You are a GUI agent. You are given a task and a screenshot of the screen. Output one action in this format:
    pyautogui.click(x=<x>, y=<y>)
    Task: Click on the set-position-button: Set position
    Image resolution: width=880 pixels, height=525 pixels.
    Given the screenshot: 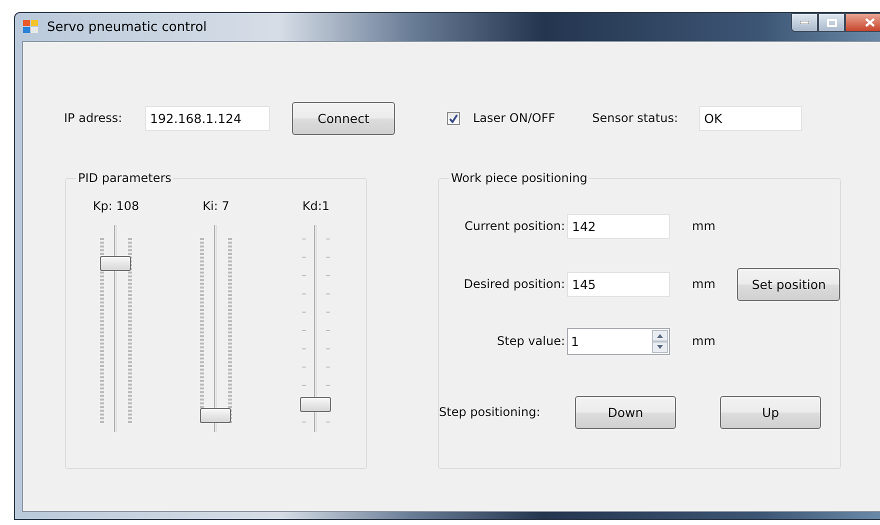 What is the action you would take?
    pyautogui.click(x=788, y=284)
    